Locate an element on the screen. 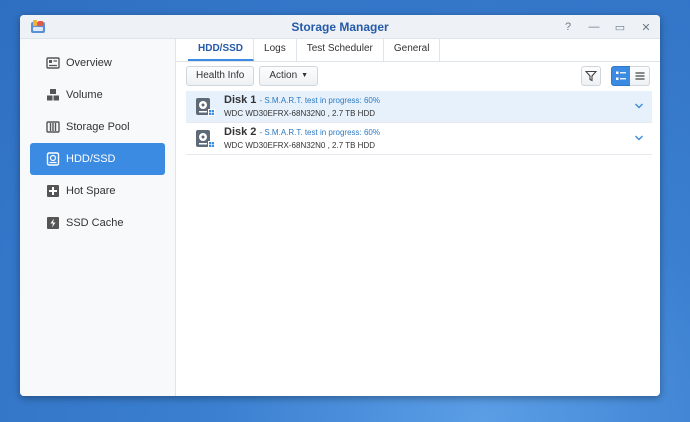 This screenshot has width=690, height=422. action-button: Action ▼ is located at coordinates (289, 76).